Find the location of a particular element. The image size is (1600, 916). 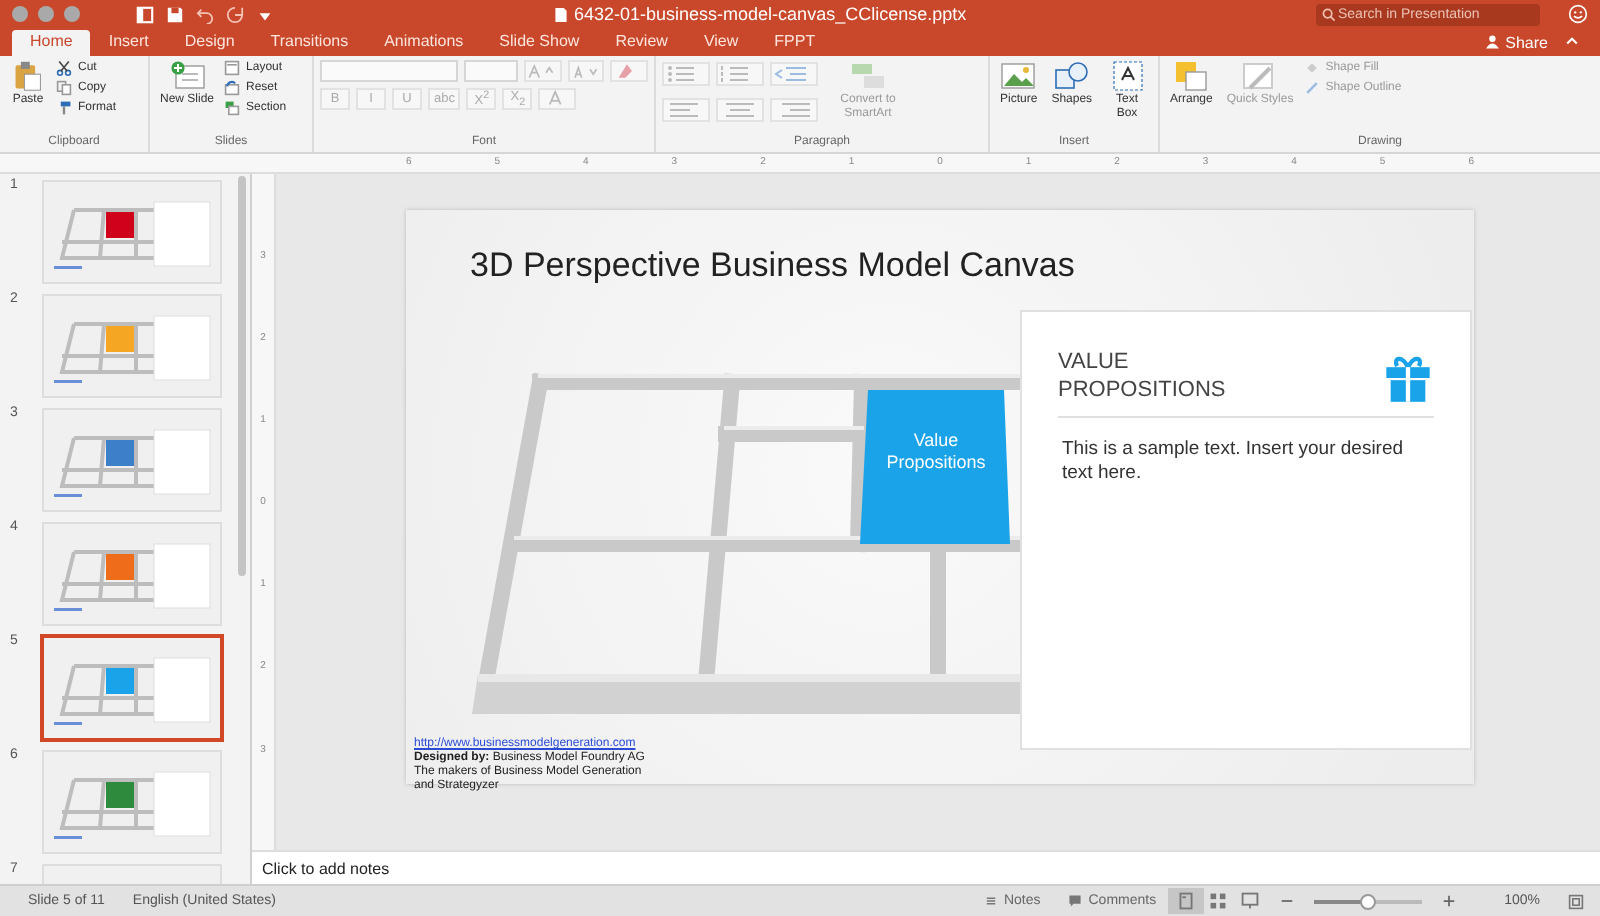

ribbon-tab: Insert is located at coordinates (128, 42).